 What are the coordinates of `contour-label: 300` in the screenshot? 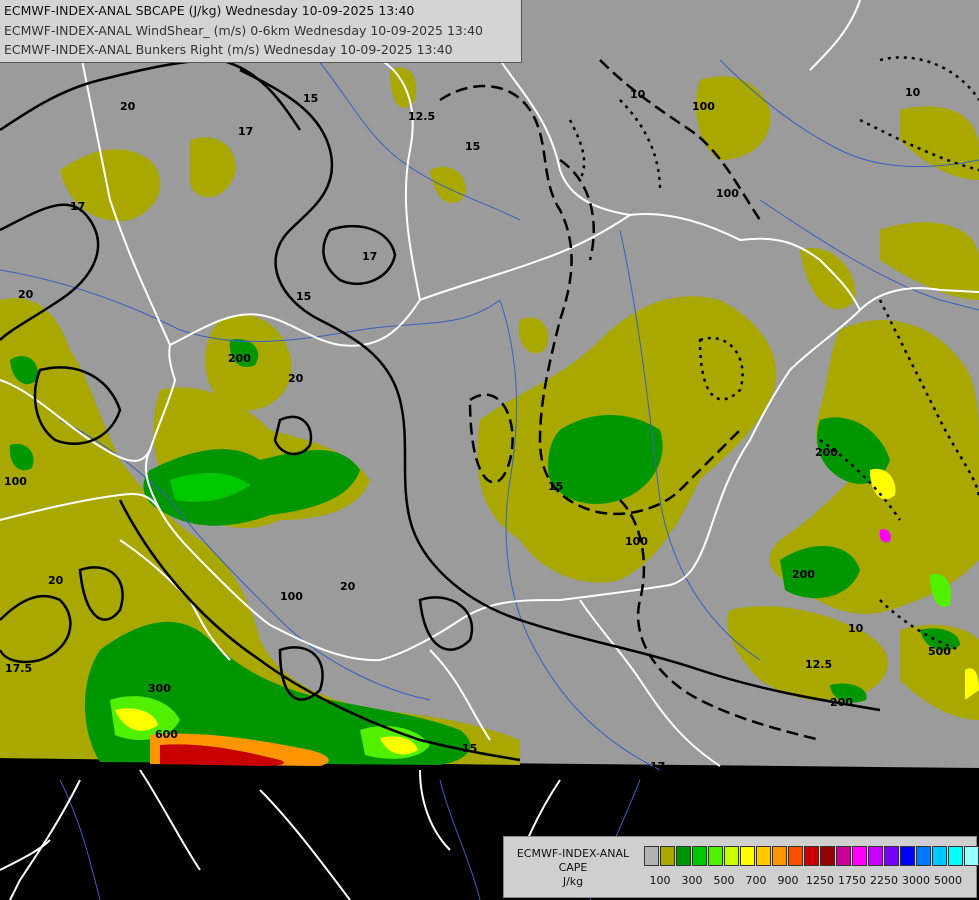 It's located at (159, 688).